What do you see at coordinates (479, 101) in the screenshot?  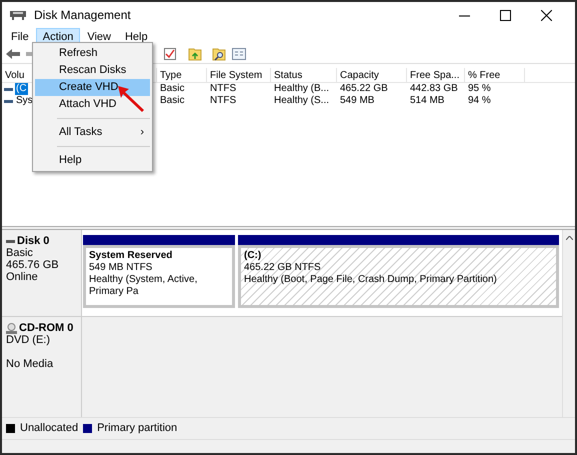 I see `table-cell-text: 94 %` at bounding box center [479, 101].